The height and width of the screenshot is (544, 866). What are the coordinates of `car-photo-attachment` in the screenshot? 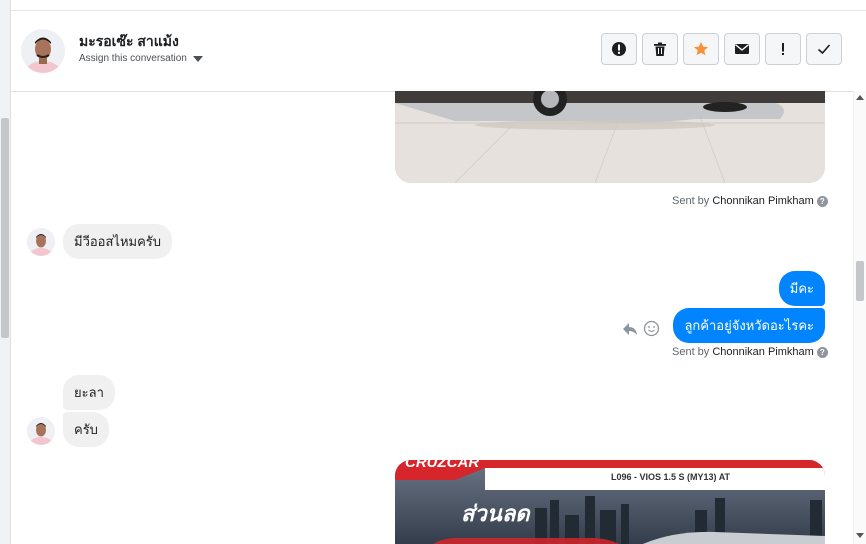 It's located at (610, 137).